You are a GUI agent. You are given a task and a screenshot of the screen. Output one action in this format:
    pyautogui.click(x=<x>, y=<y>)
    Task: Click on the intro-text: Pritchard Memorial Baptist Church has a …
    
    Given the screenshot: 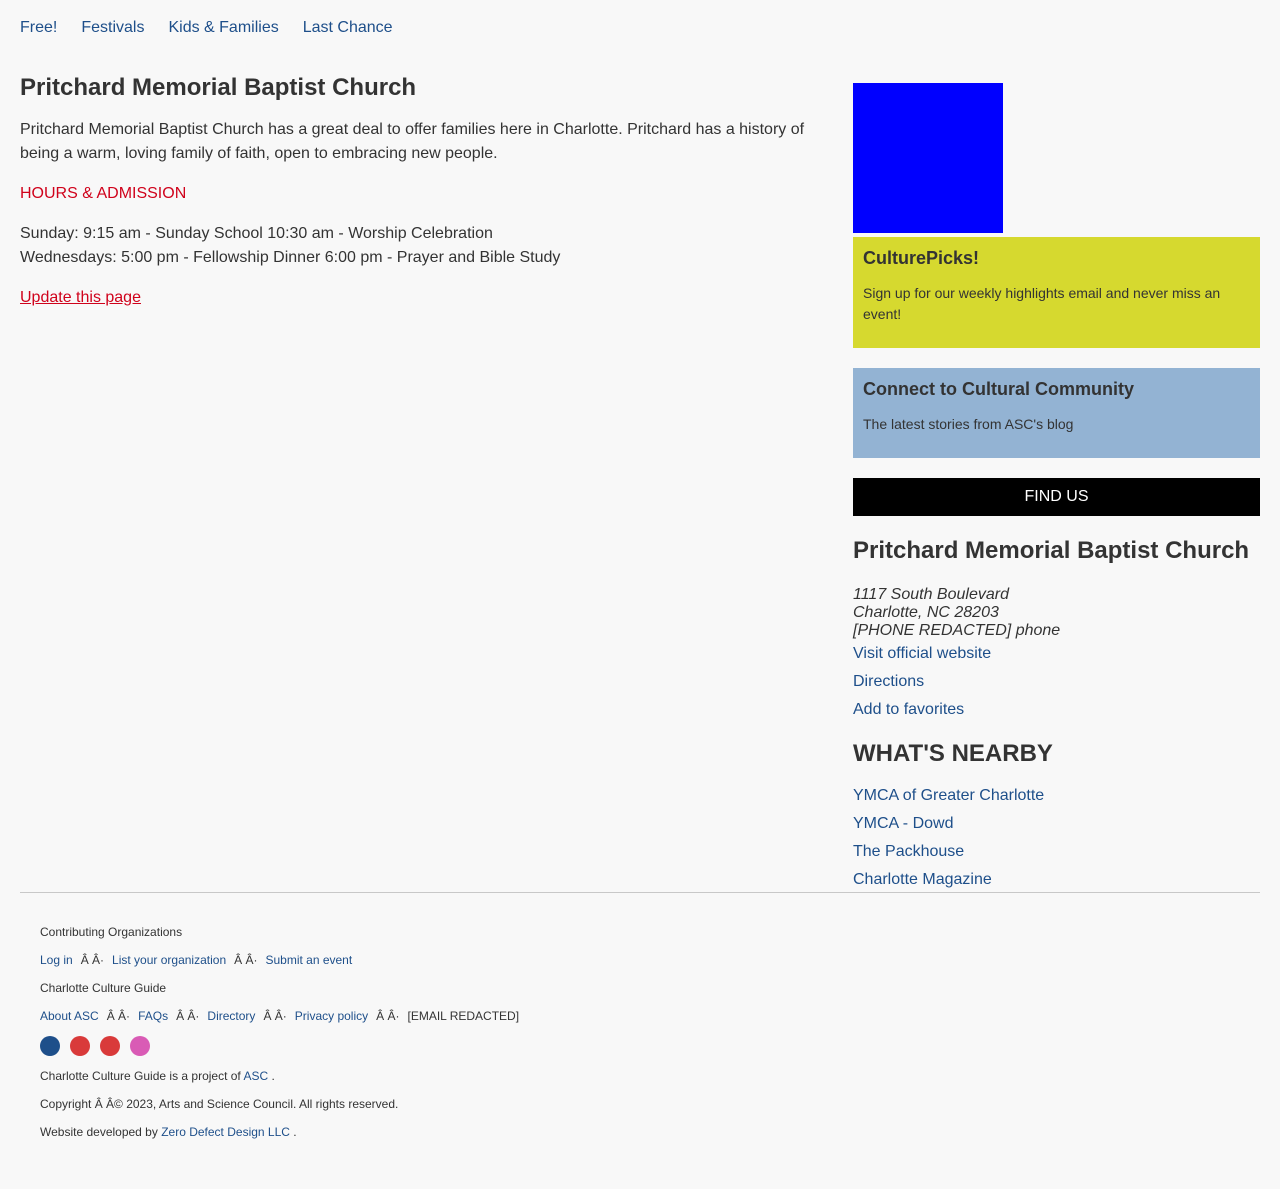 What is the action you would take?
    pyautogui.click(x=412, y=141)
    